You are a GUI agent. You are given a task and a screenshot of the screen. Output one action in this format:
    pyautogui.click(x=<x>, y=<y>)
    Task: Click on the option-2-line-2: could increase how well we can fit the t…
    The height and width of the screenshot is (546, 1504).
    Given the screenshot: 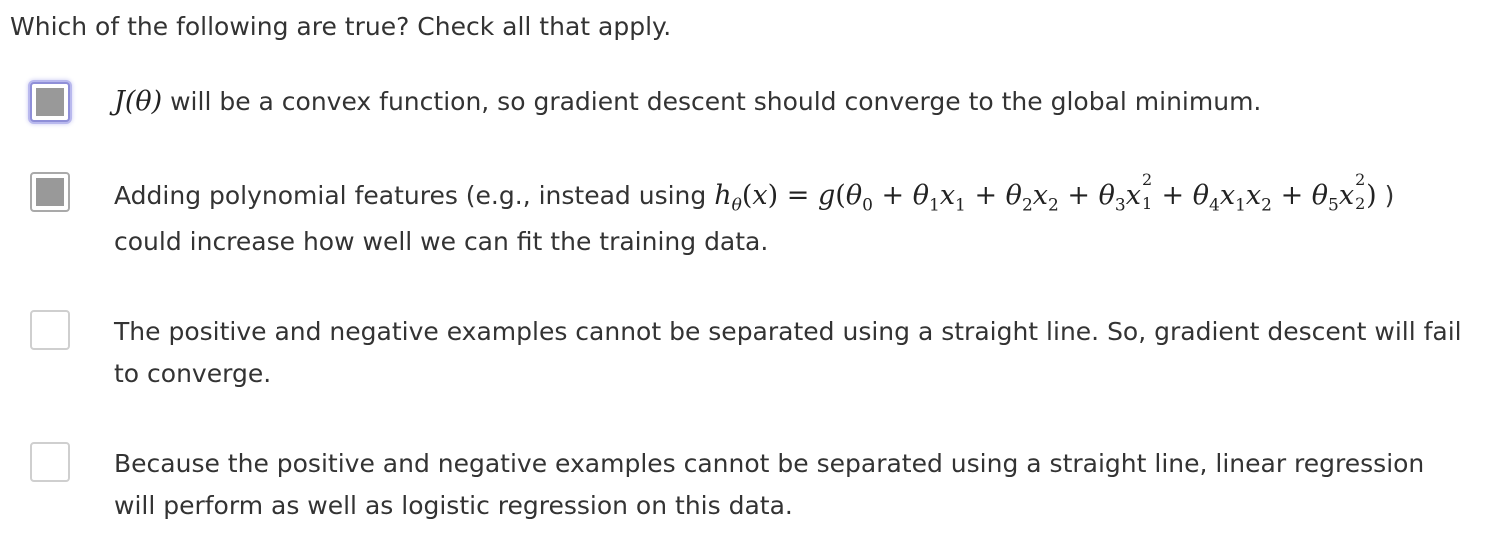 What is the action you would take?
    pyautogui.click(x=441, y=241)
    